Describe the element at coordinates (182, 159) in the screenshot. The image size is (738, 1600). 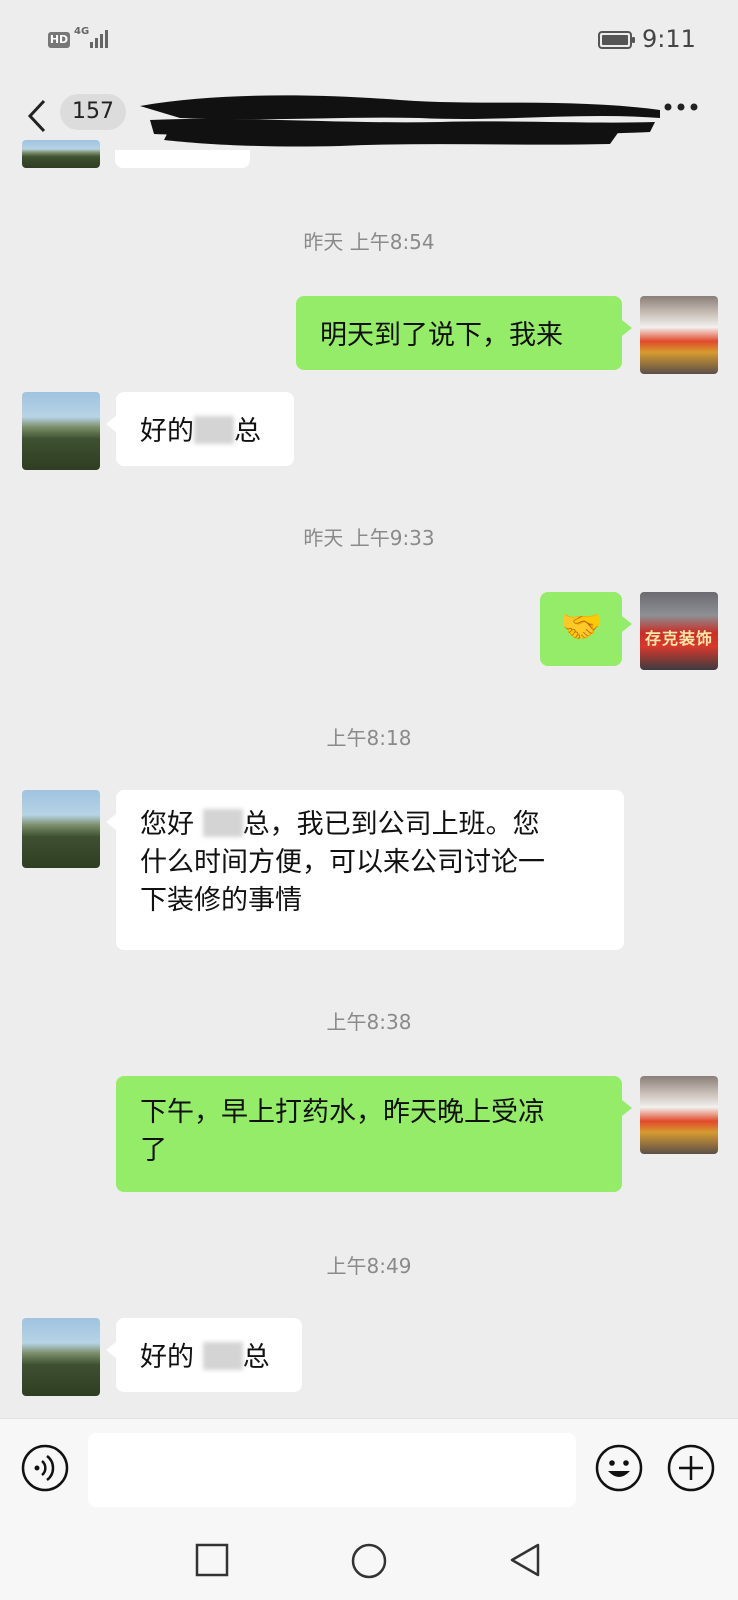
I see `previous-message-bubble` at that location.